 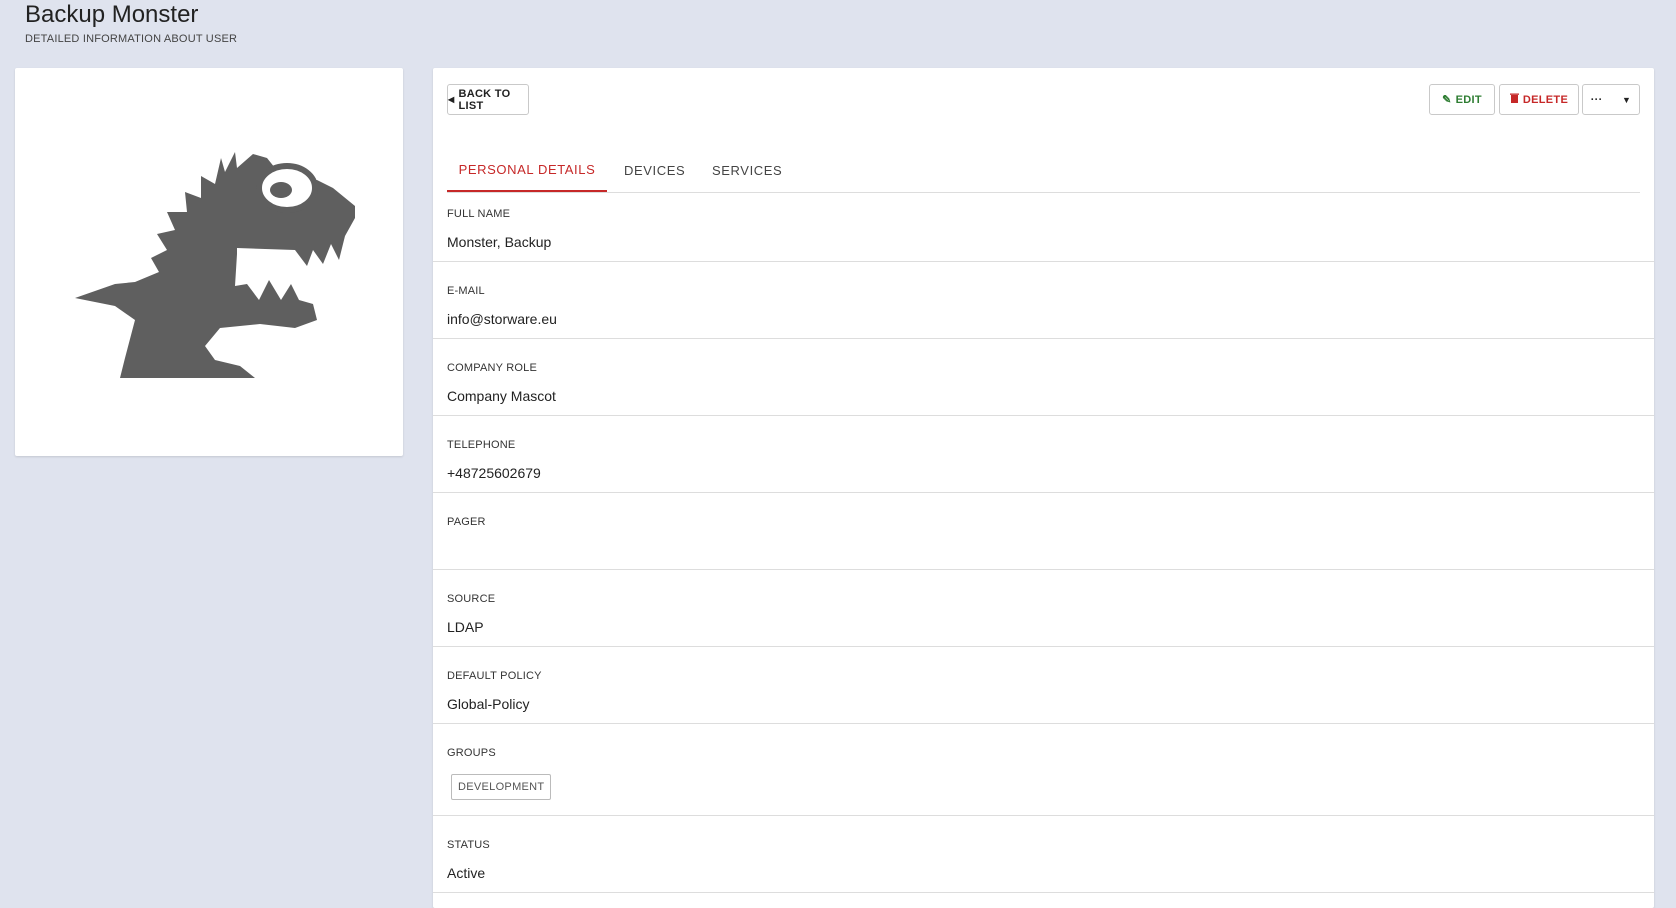 I want to click on field-value: Global-Policy, so click(x=488, y=704).